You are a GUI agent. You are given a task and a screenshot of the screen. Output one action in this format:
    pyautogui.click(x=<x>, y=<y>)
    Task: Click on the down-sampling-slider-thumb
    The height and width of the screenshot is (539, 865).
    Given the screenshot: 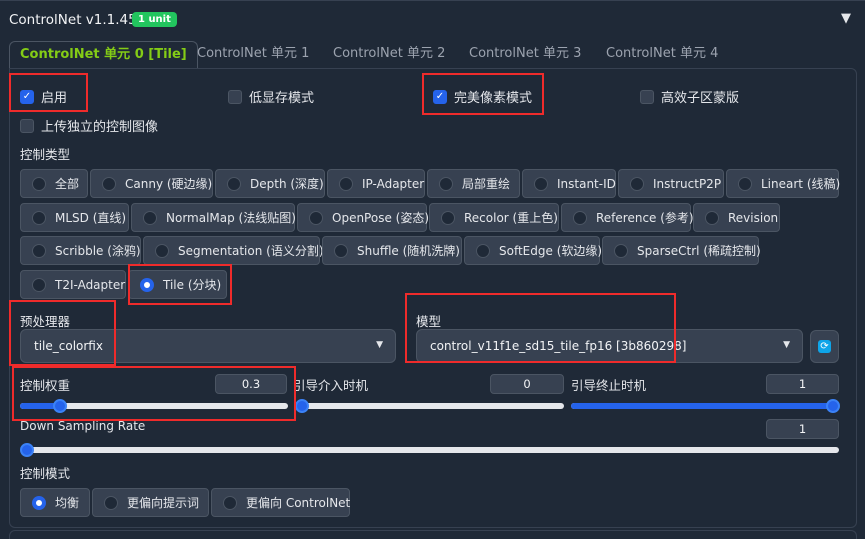 What is the action you would take?
    pyautogui.click(x=27, y=450)
    